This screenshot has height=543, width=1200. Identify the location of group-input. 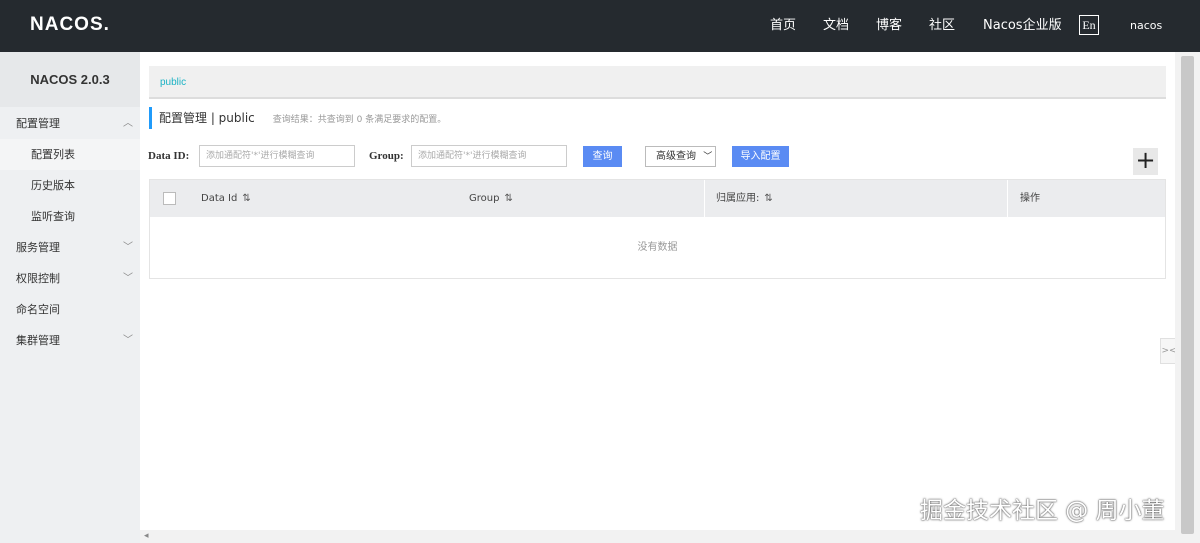
(489, 156).